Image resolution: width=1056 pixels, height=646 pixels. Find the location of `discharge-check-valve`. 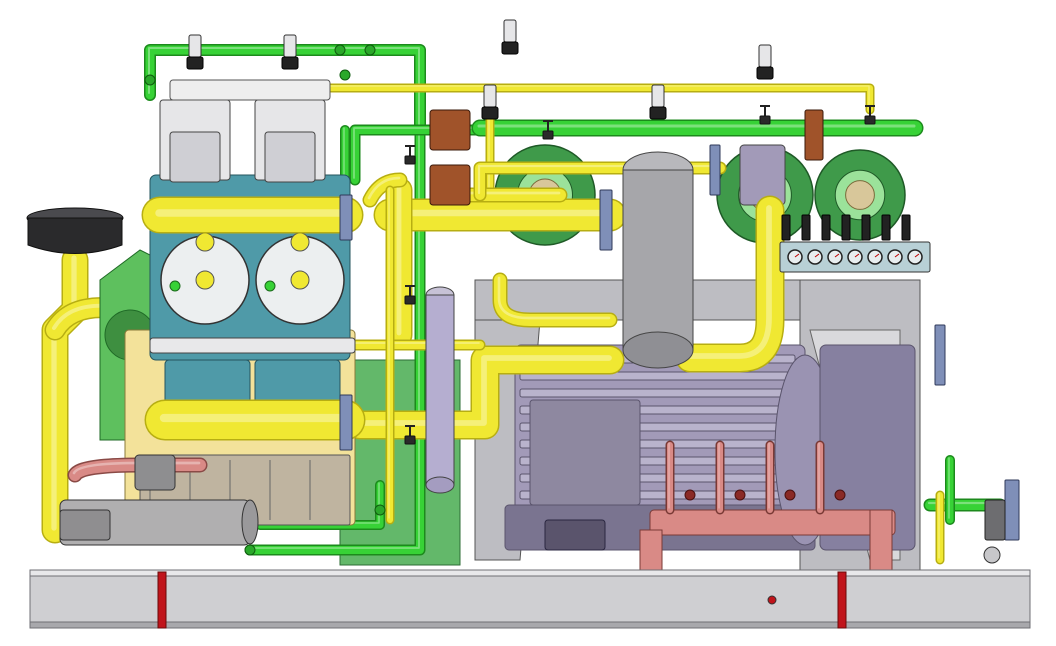

discharge-check-valve is located at coordinates (992, 555).